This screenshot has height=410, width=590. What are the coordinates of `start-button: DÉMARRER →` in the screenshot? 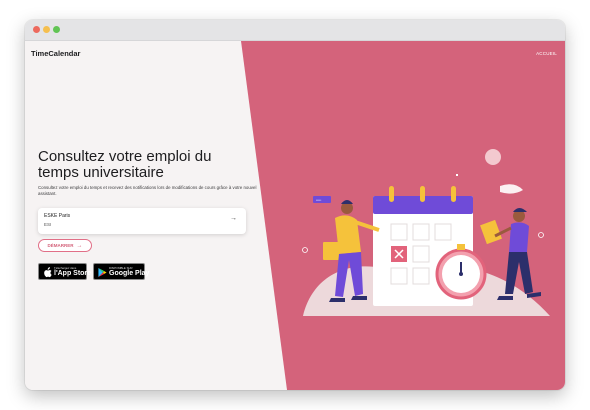 It's located at (65, 245).